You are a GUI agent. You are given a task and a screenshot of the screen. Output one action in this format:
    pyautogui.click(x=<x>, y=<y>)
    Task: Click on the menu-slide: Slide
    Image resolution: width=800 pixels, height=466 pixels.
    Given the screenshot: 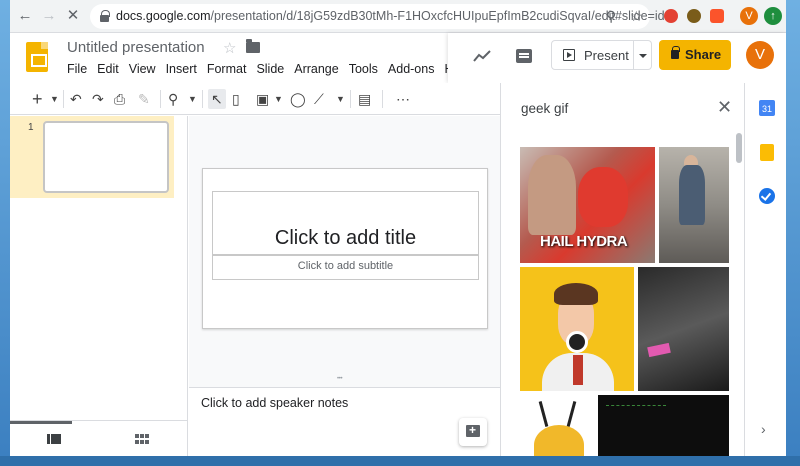 What is the action you would take?
    pyautogui.click(x=270, y=69)
    